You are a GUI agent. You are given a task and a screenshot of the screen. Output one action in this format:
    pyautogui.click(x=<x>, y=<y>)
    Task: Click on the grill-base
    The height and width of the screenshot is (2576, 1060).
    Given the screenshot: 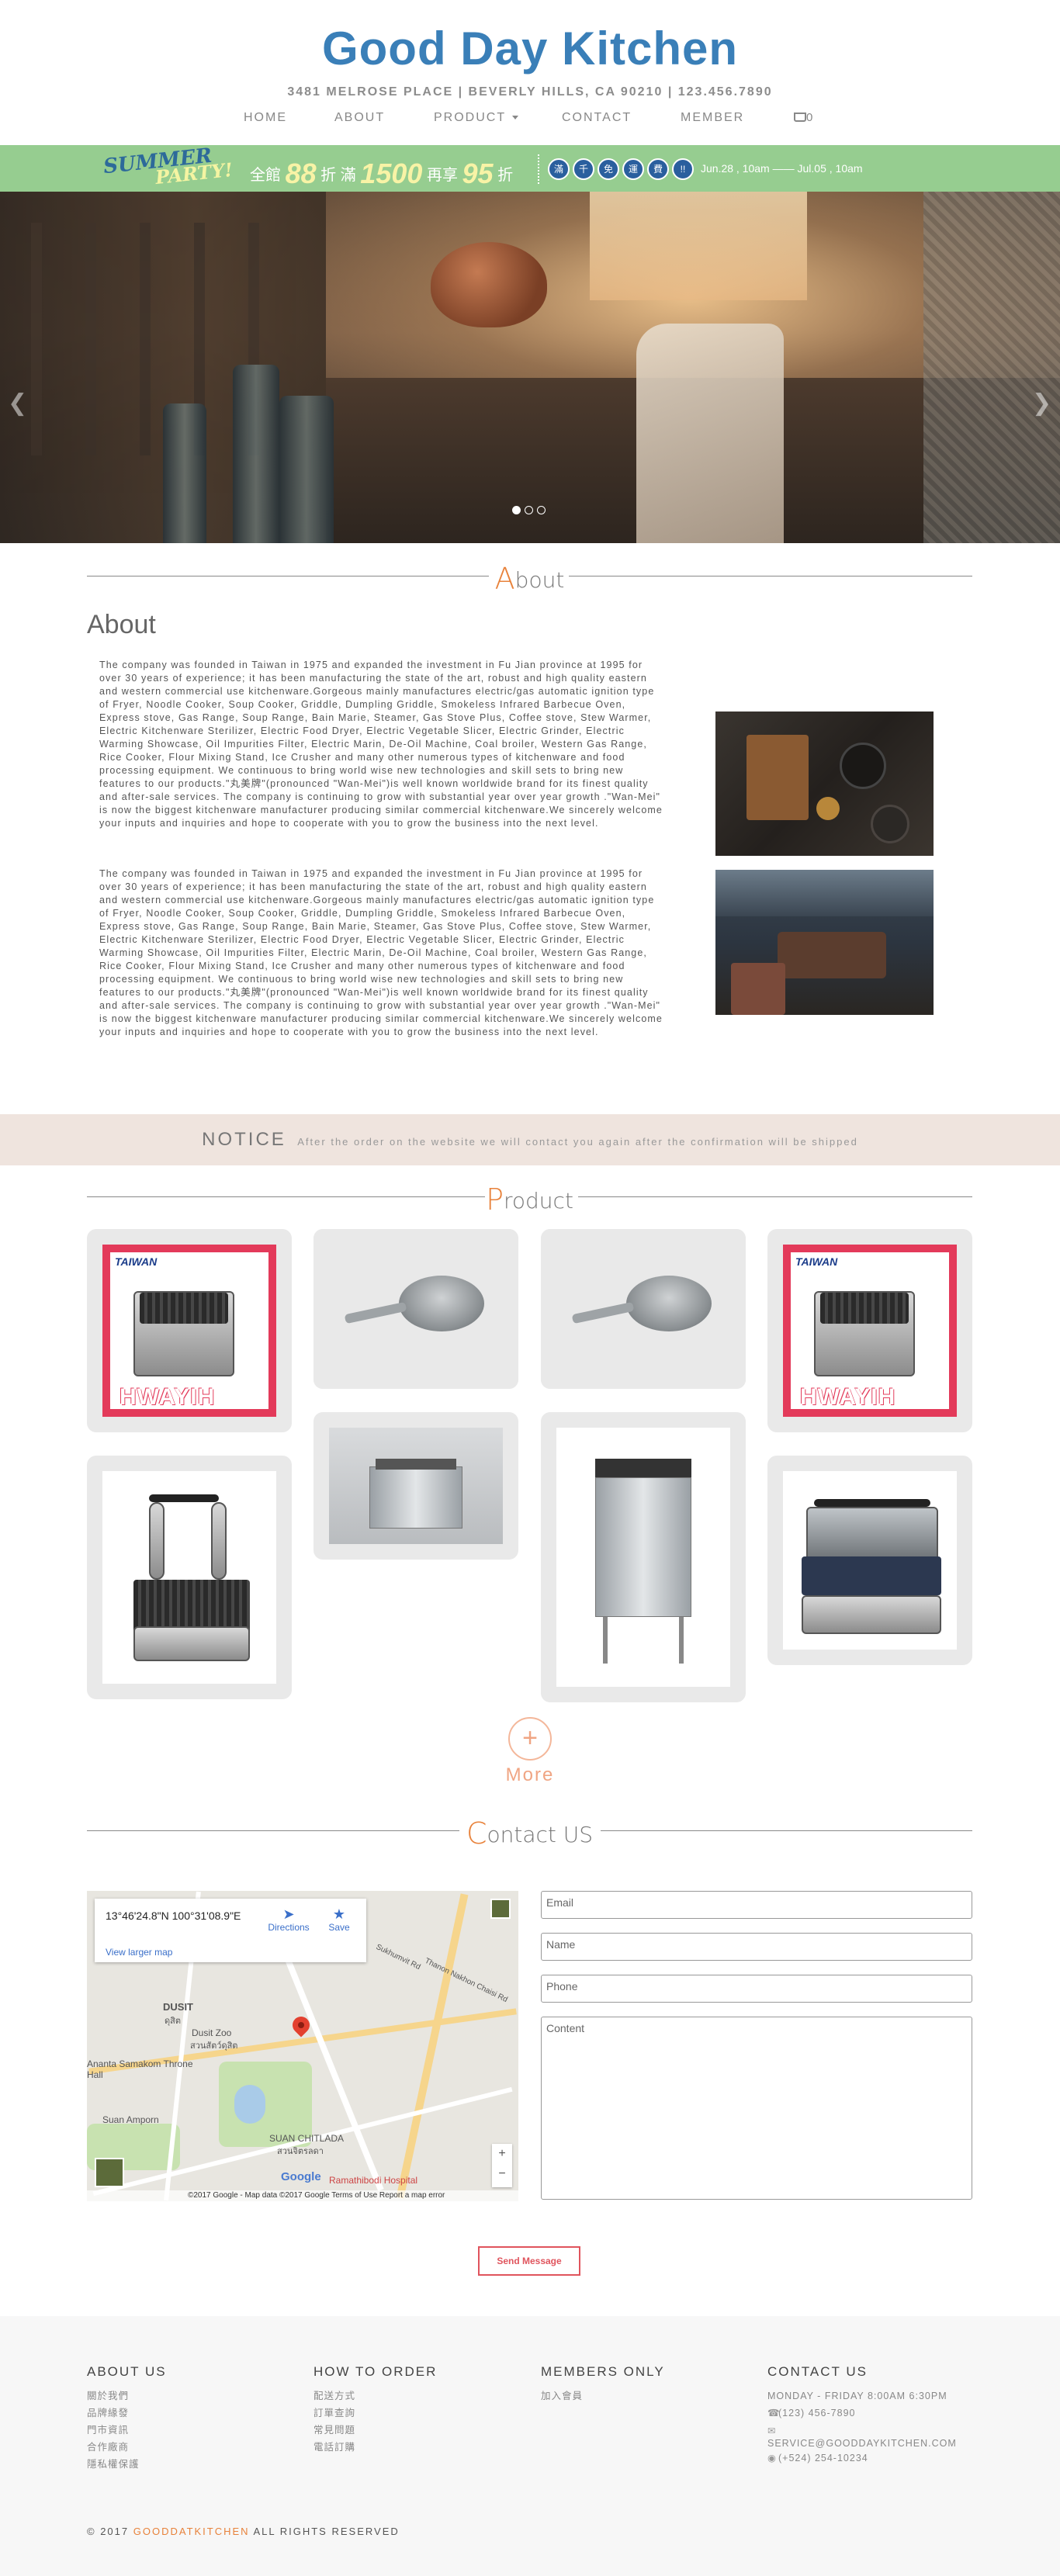 What is the action you would take?
    pyautogui.click(x=872, y=1614)
    